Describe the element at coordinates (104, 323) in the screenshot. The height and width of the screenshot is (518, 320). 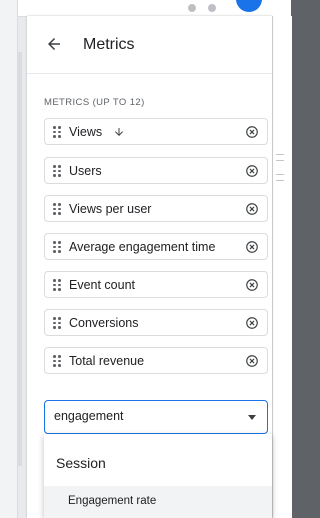
I see `metric-label: Conversions` at that location.